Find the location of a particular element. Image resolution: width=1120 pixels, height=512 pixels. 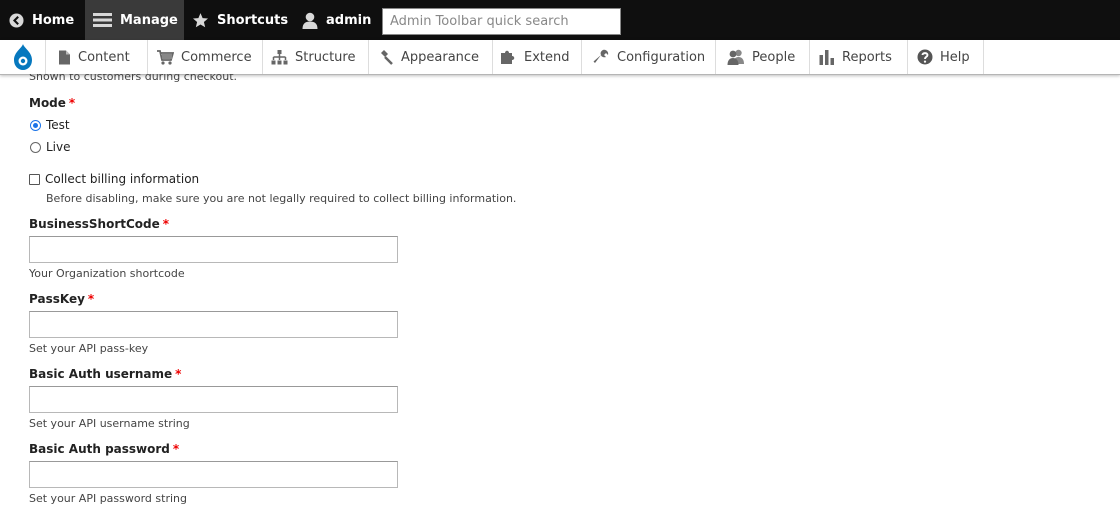

radio-test-label: Test is located at coordinates (58, 125).